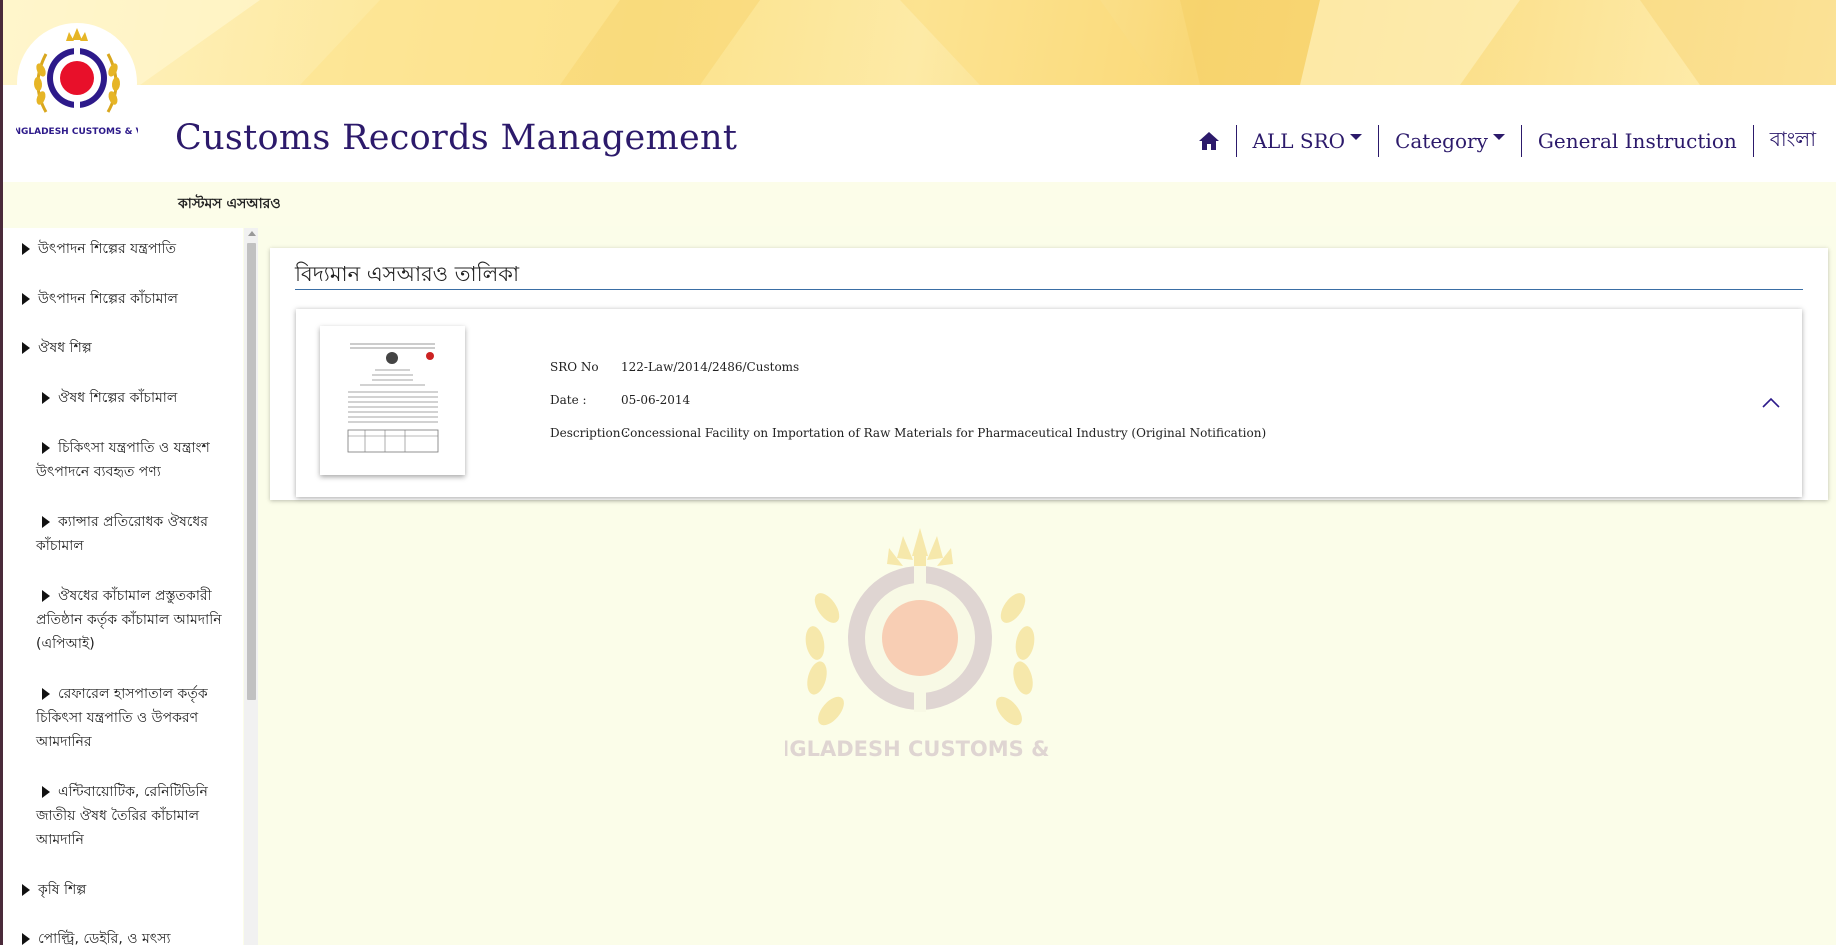 The width and height of the screenshot is (1836, 945). What do you see at coordinates (1771, 402) in the screenshot?
I see `chevron-up-icon` at bounding box center [1771, 402].